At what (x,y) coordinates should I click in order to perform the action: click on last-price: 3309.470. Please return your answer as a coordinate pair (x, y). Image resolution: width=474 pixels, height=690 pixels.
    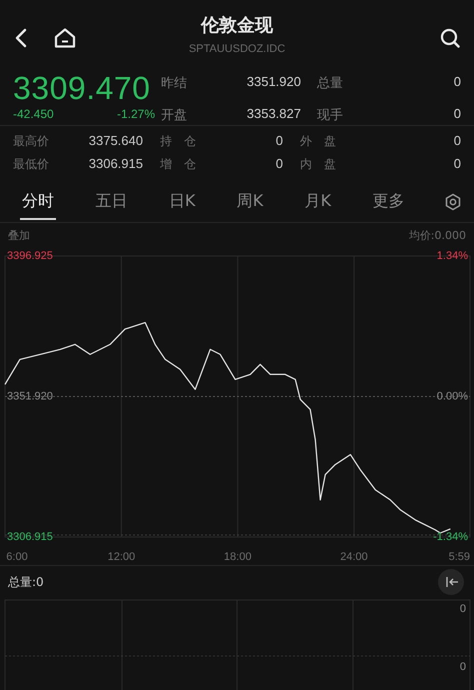
    Looking at the image, I should click on (82, 88).